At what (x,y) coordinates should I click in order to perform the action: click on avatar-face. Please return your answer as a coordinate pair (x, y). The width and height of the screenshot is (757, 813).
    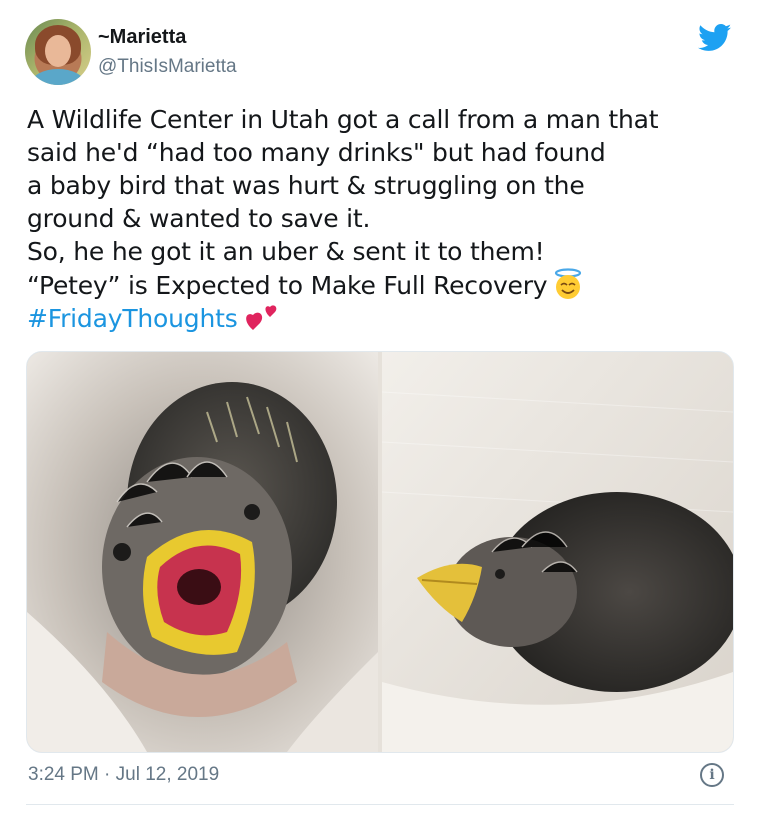
    Looking at the image, I should click on (58, 51).